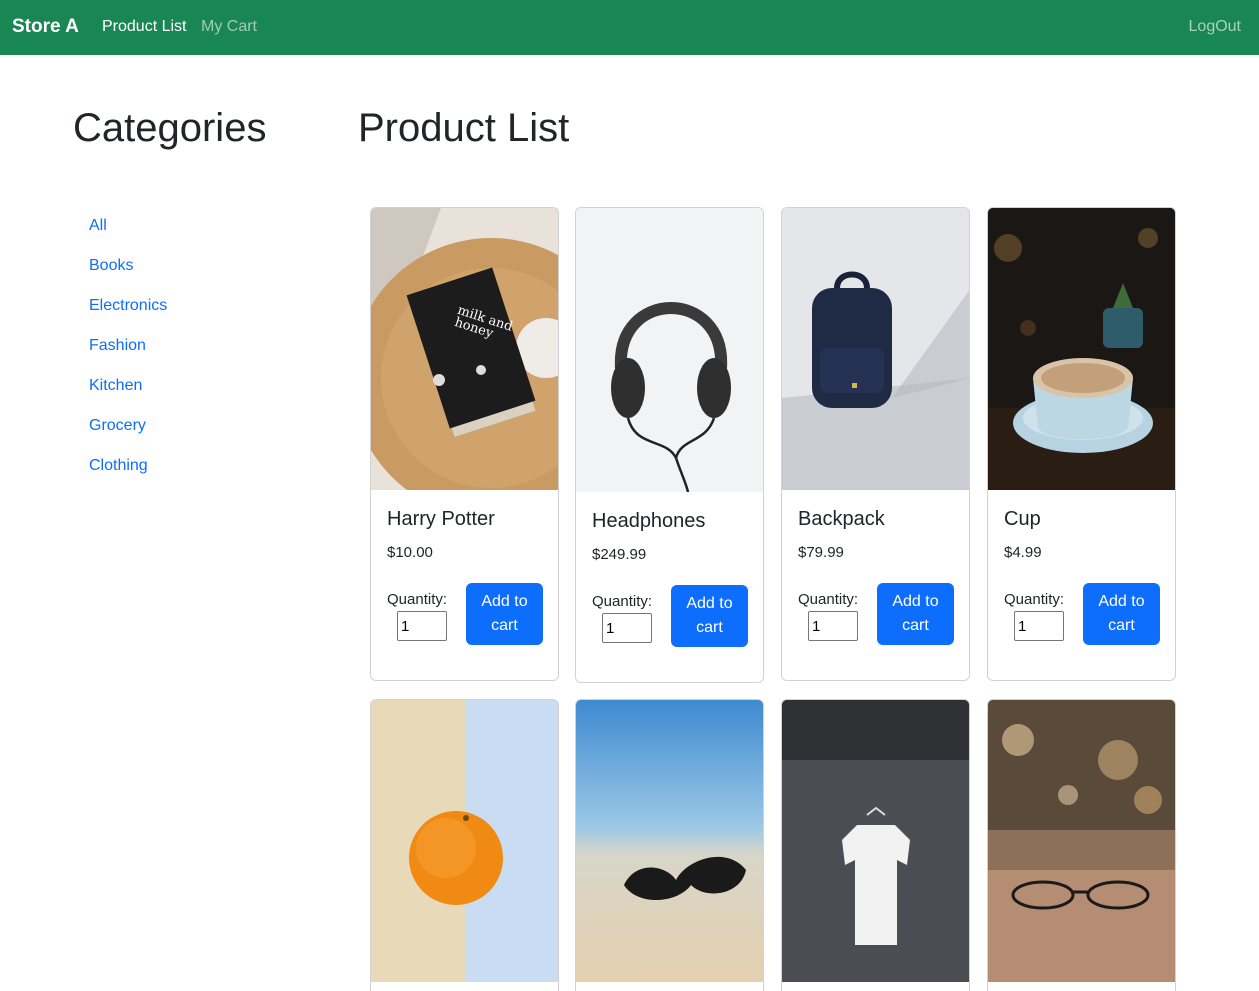 The image size is (1259, 991). What do you see at coordinates (128, 305) in the screenshot?
I see `category-electronics: Electronics` at bounding box center [128, 305].